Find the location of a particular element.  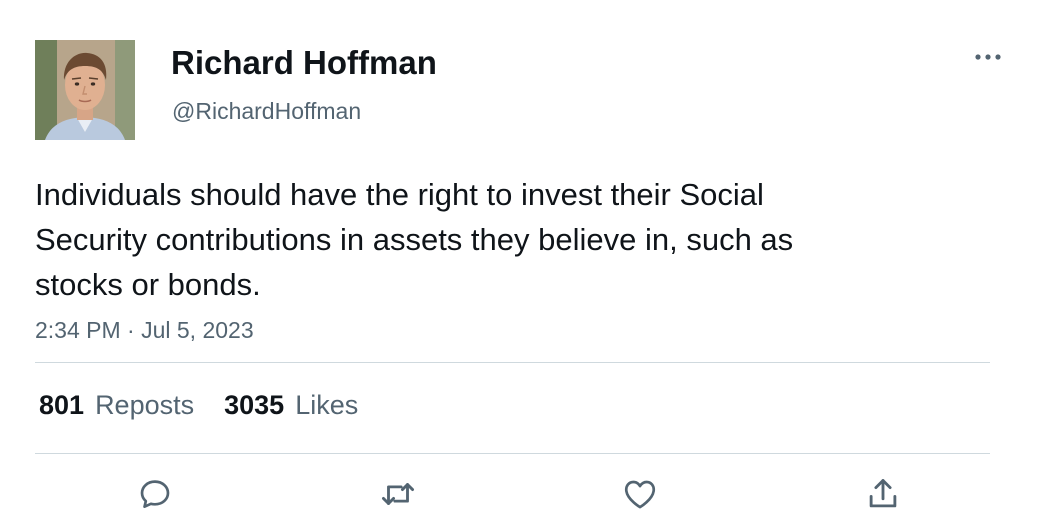

share-upload-icon is located at coordinates (883, 493).